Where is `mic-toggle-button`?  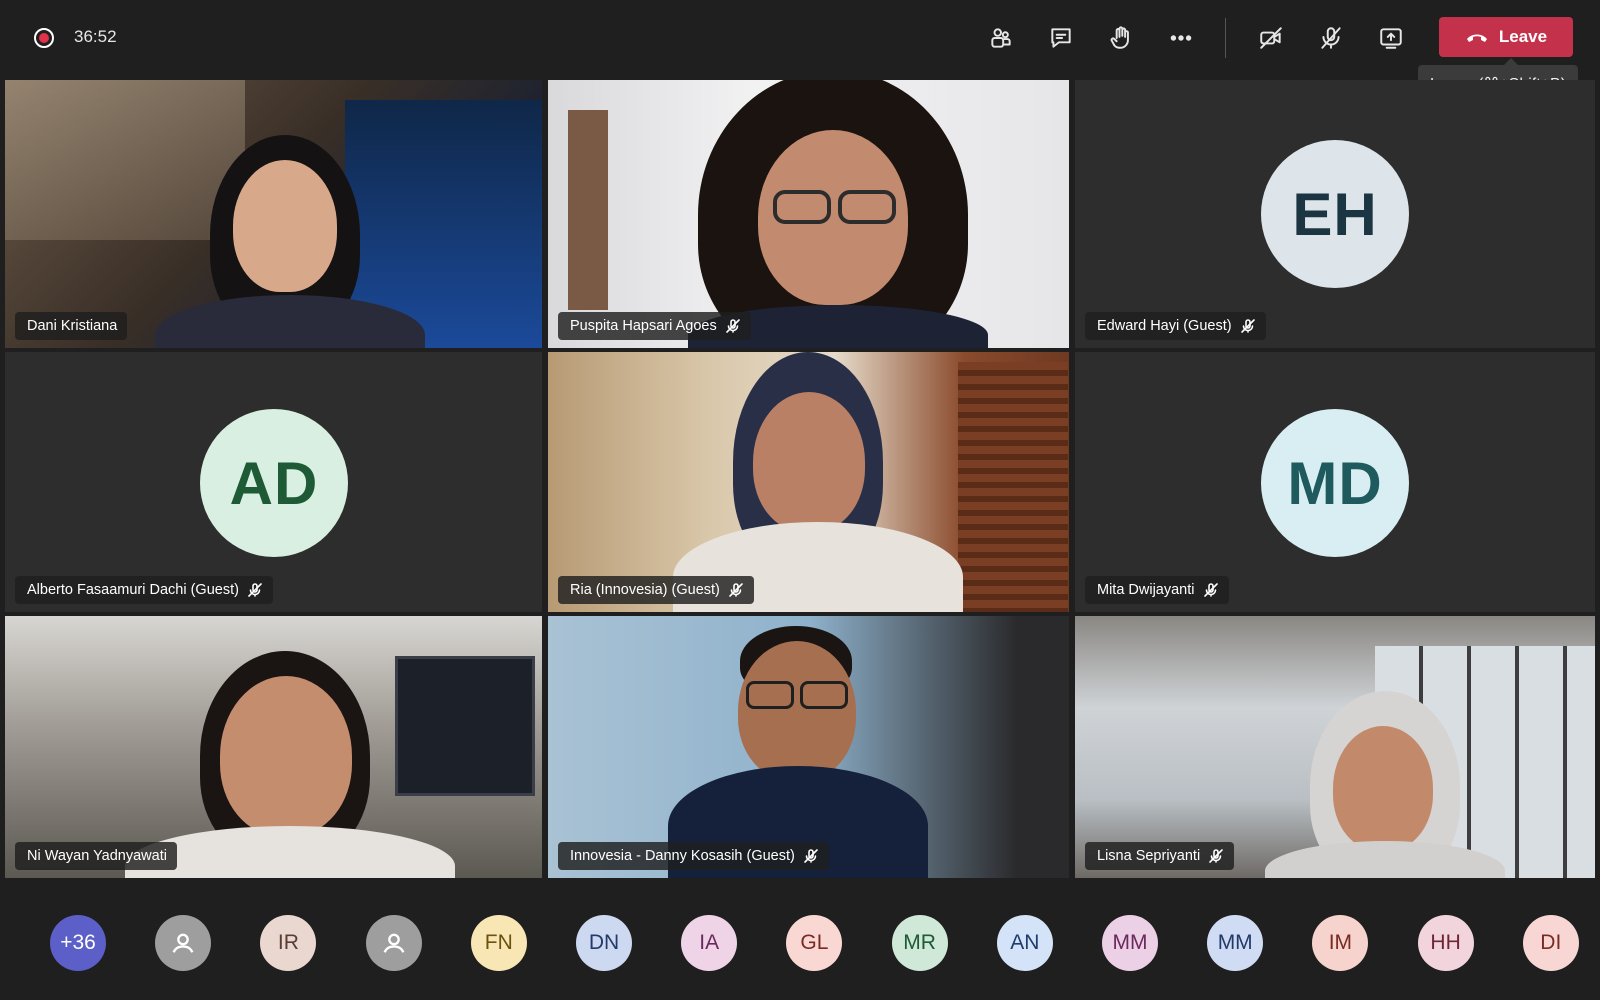
mic-toggle-button is located at coordinates (1331, 38).